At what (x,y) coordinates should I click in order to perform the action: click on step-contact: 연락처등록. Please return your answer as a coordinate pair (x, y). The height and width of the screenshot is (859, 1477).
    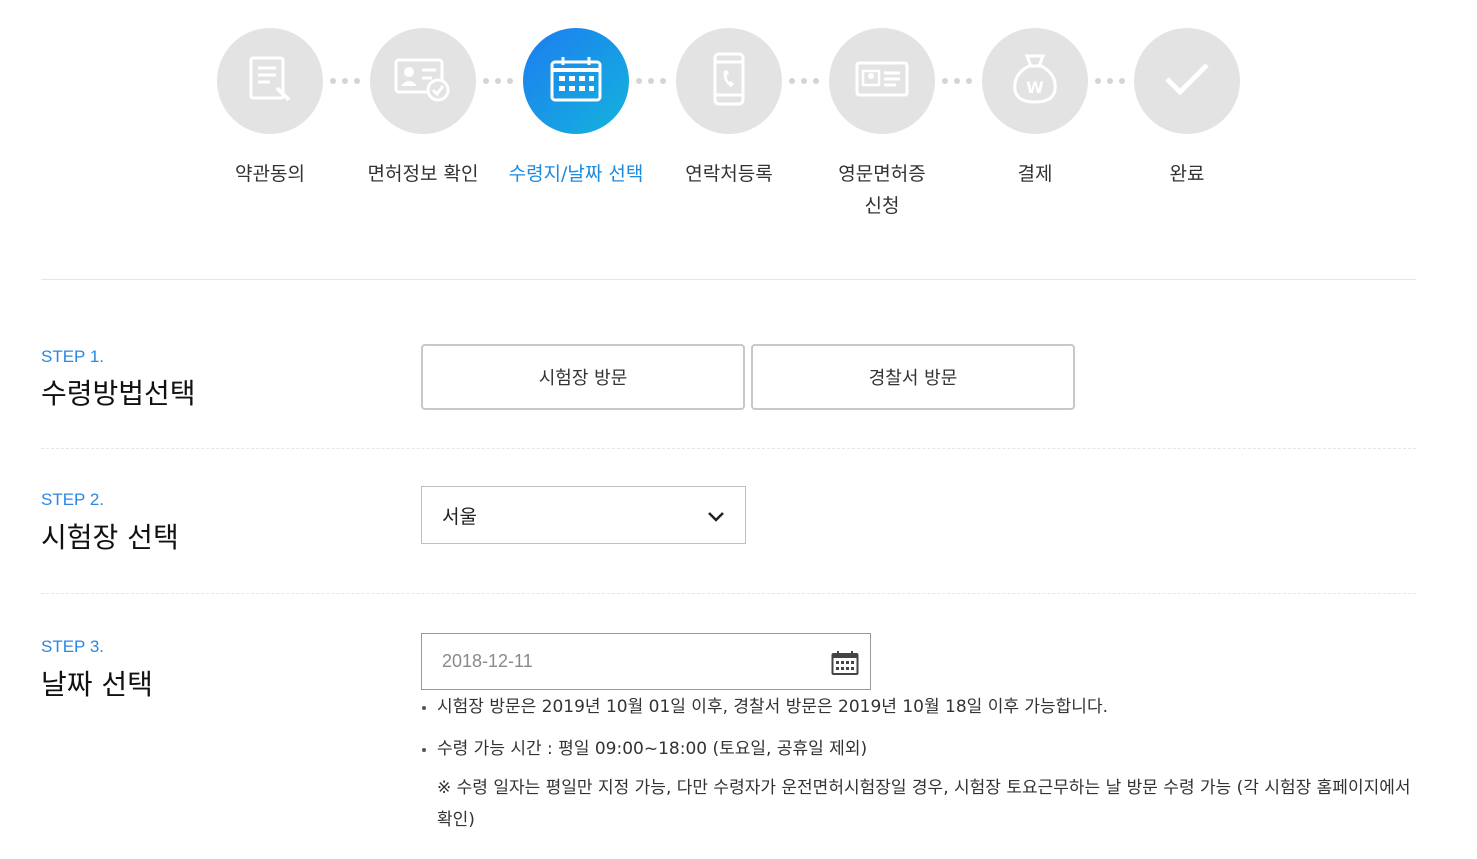
    Looking at the image, I should click on (729, 109).